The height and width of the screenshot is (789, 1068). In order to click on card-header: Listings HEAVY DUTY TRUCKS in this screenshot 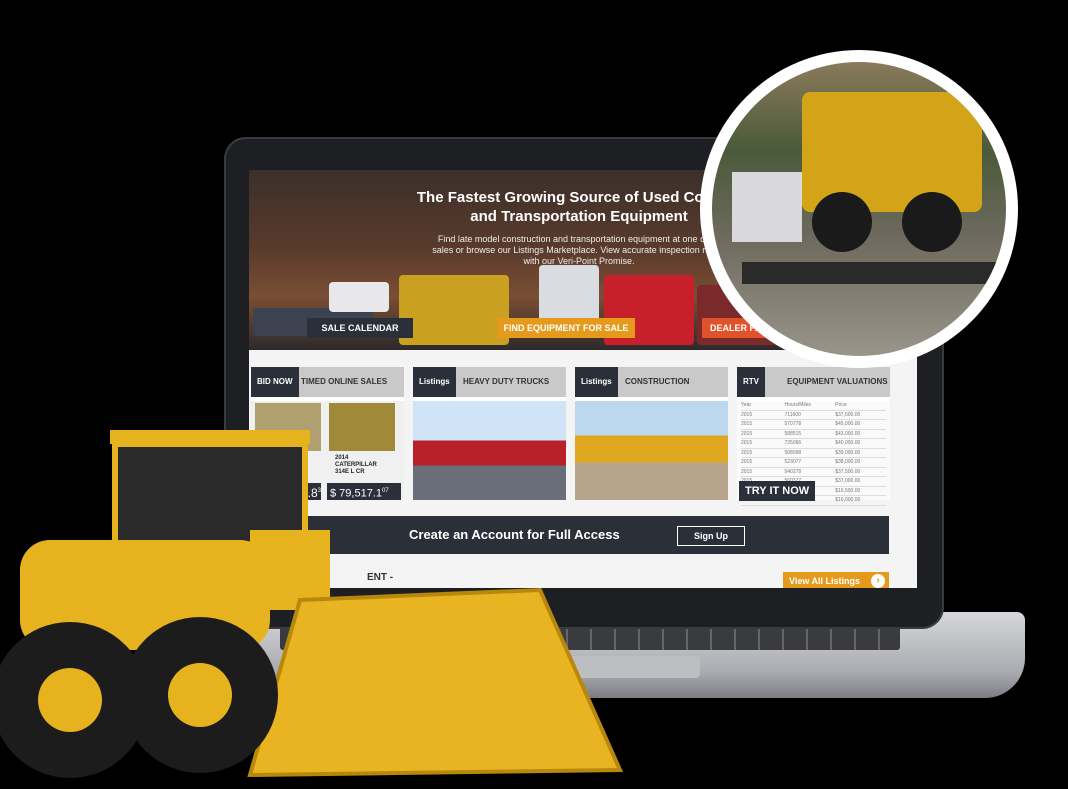, I will do `click(489, 382)`.